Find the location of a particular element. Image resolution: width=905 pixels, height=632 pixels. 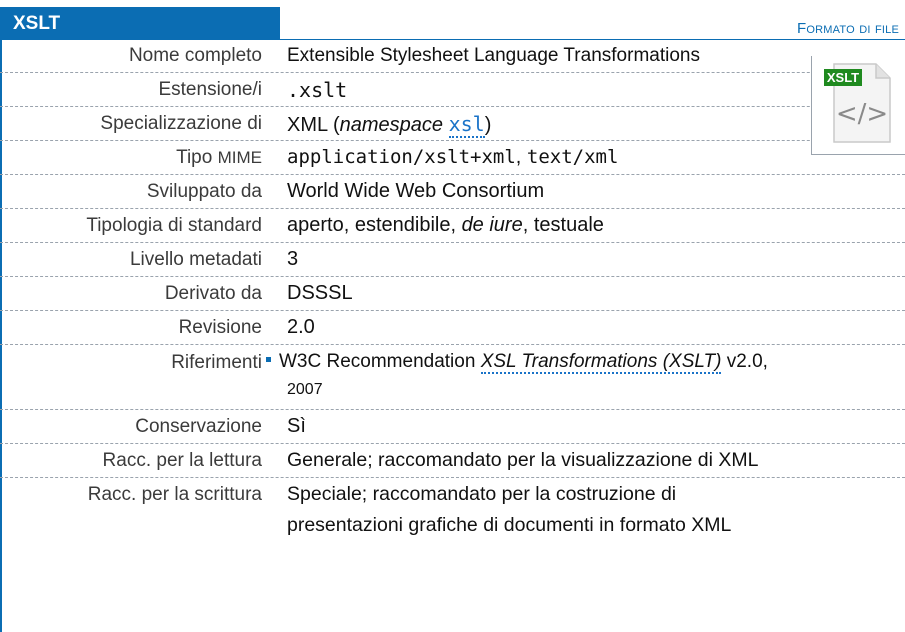

list-bullet is located at coordinates (268, 360).